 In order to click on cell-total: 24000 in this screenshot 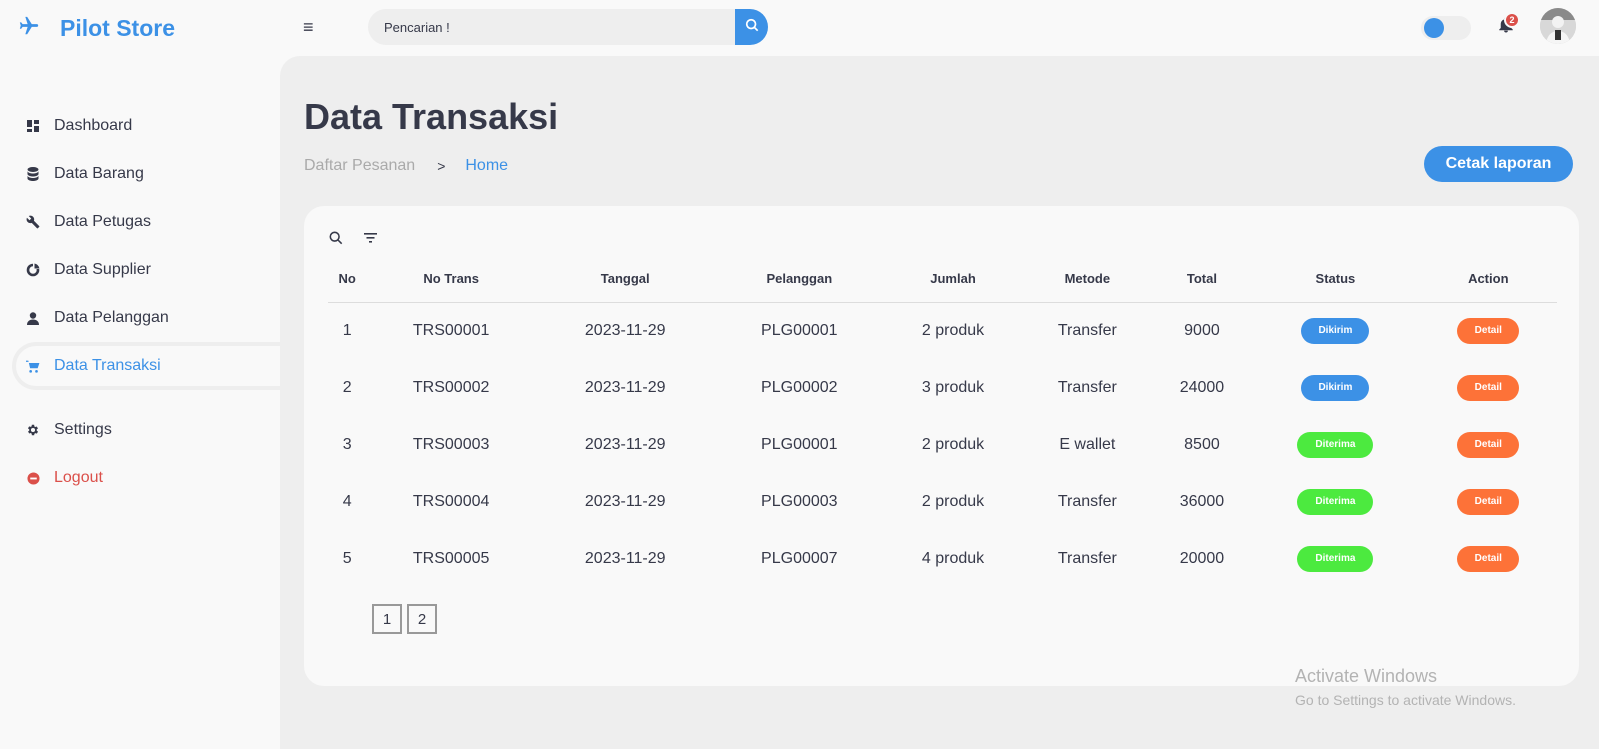, I will do `click(1202, 387)`.